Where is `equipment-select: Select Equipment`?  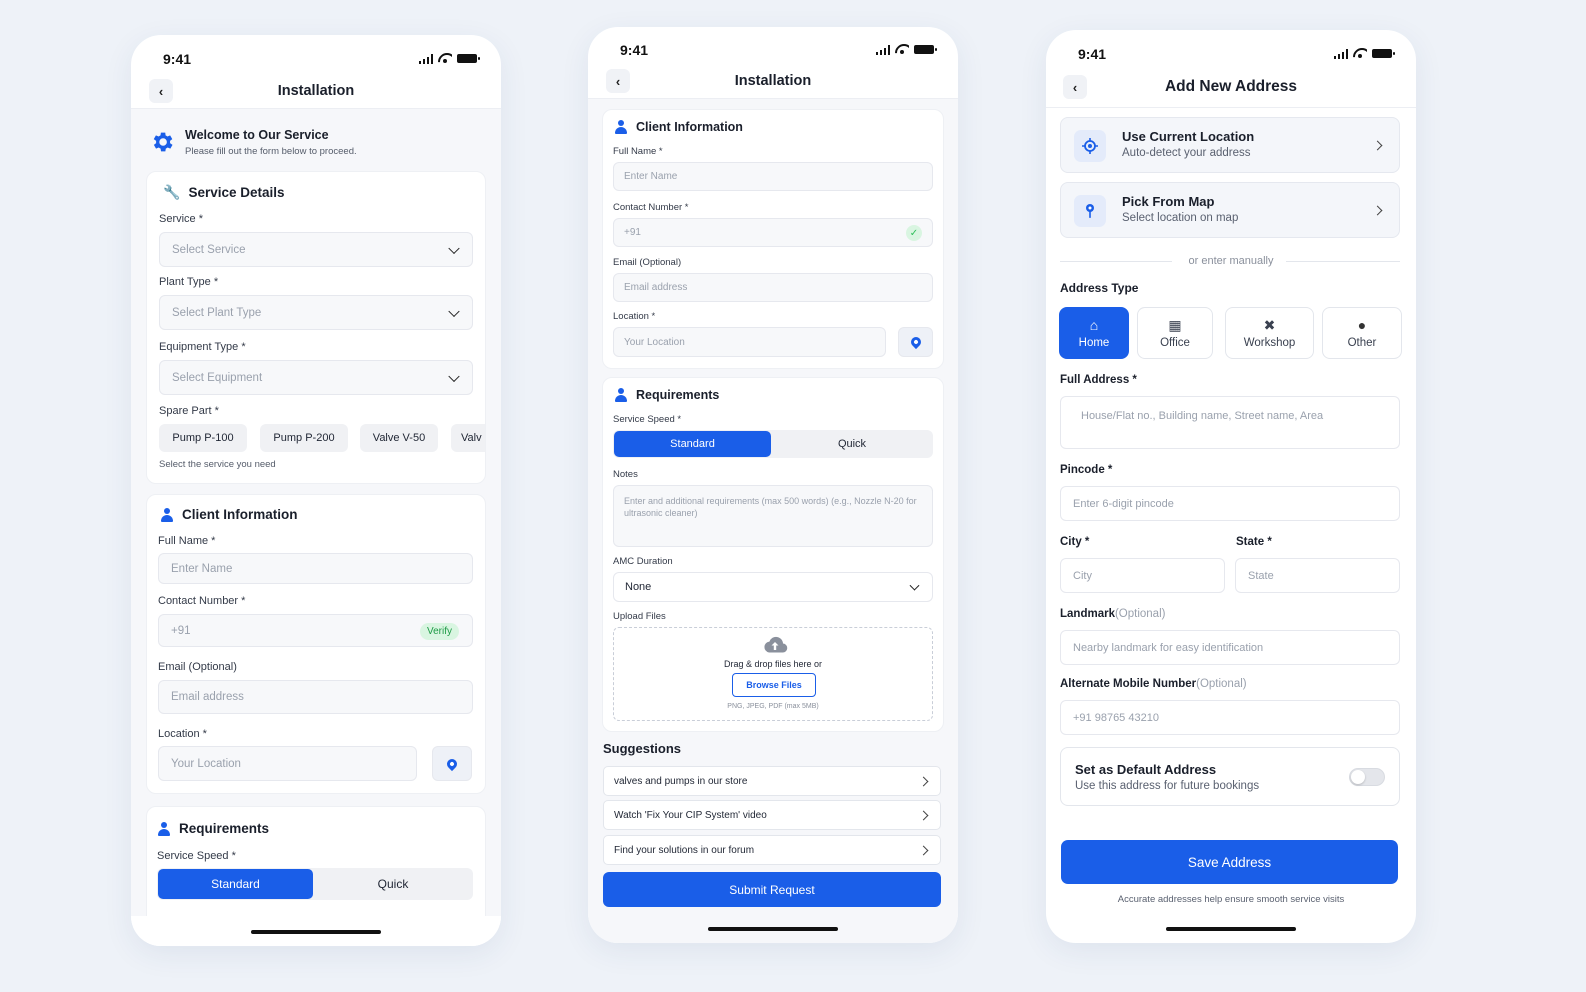 equipment-select: Select Equipment is located at coordinates (316, 377).